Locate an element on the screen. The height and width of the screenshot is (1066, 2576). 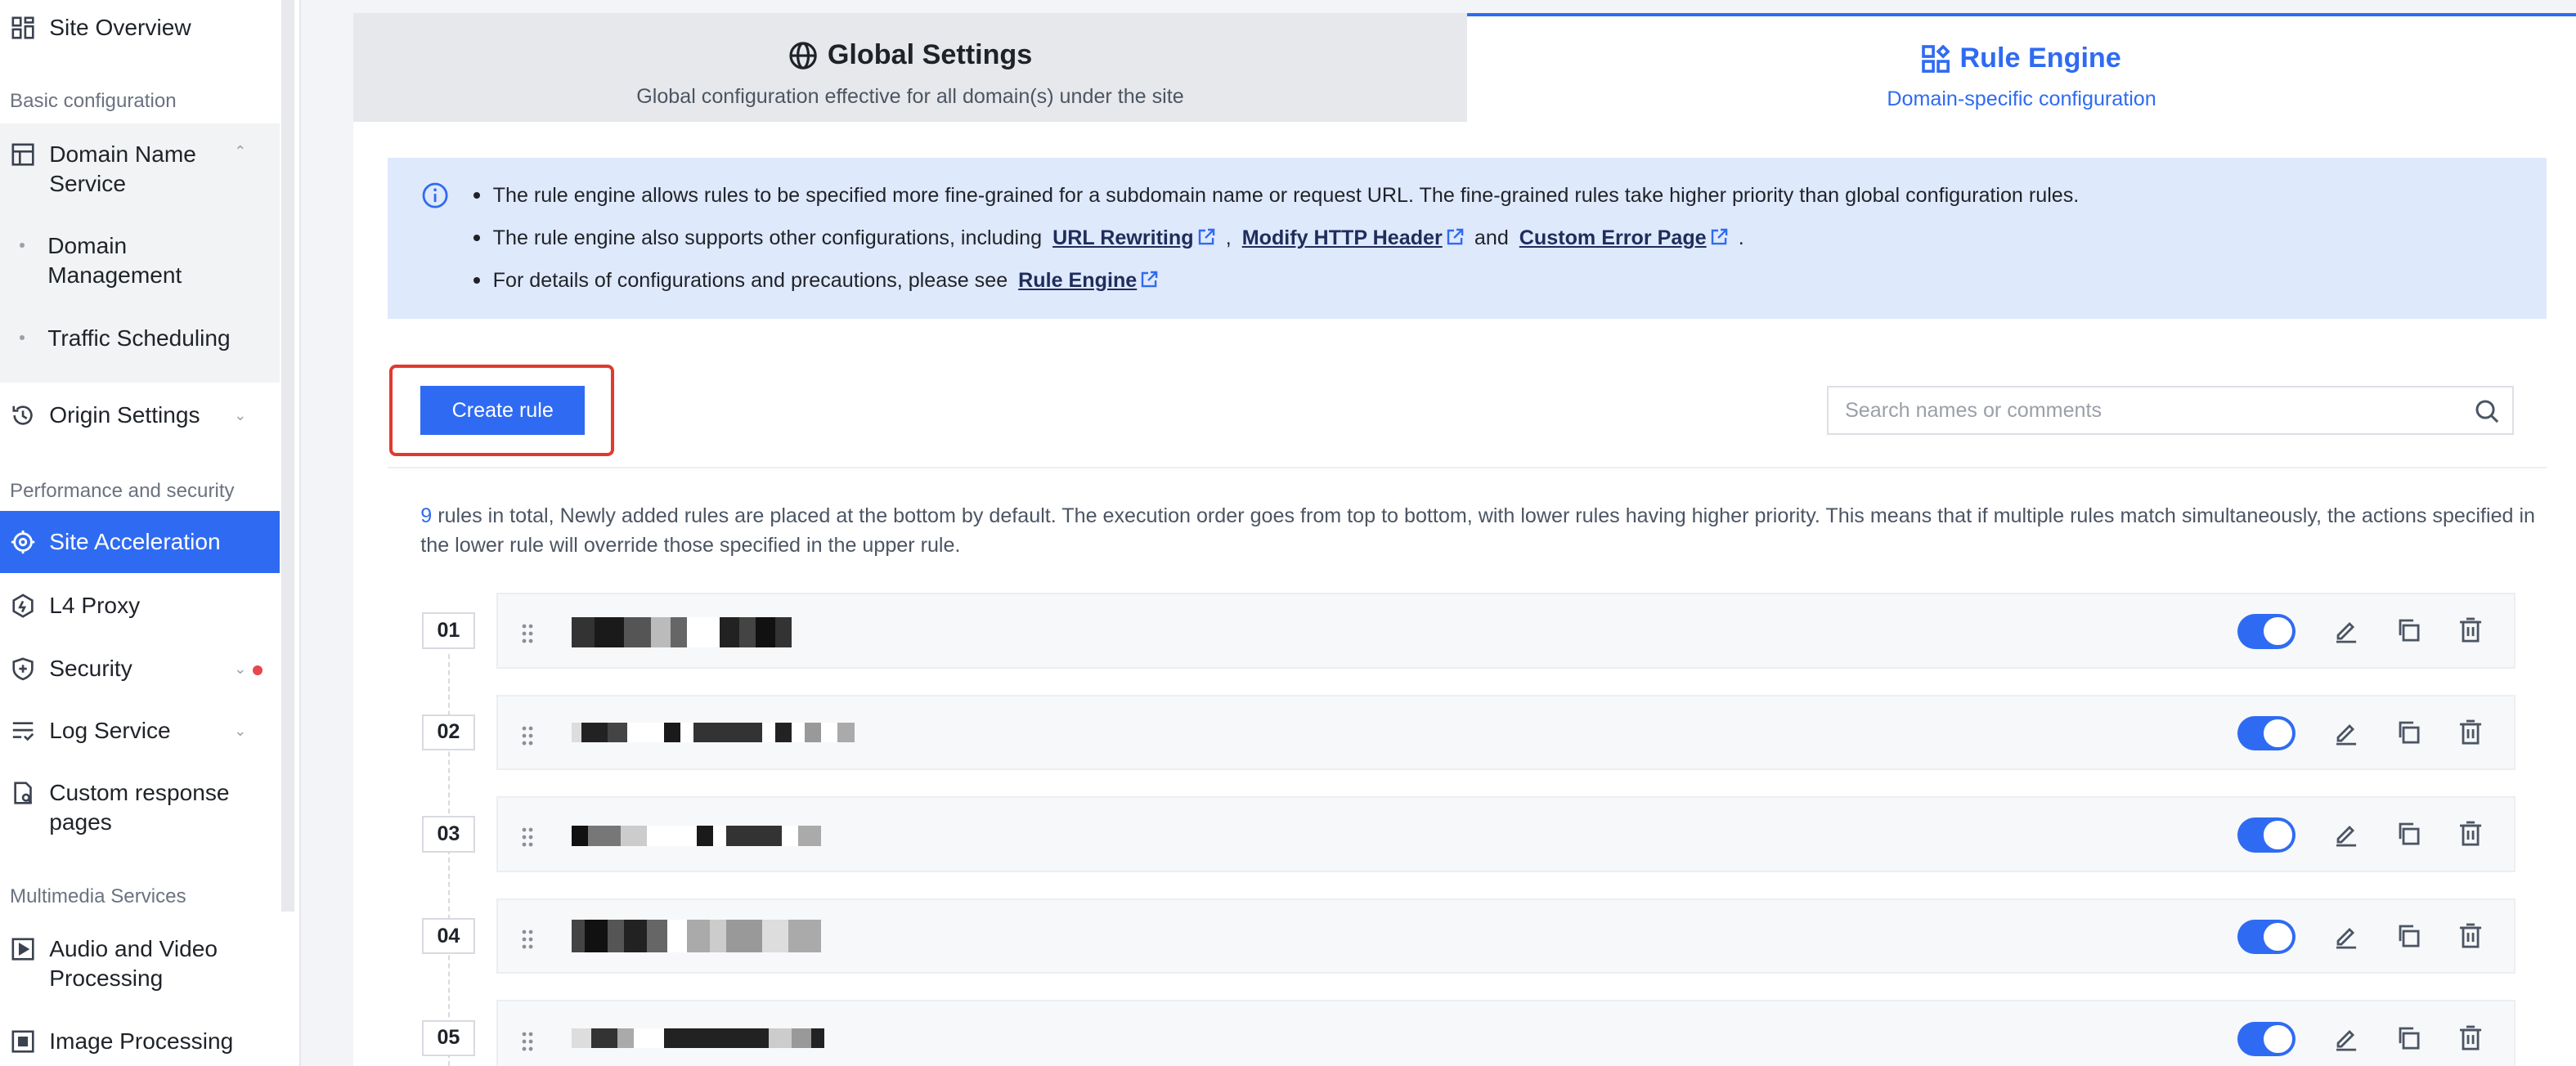
sidebar-item-l4-proxy: L4 Proxy is located at coordinates (140, 606).